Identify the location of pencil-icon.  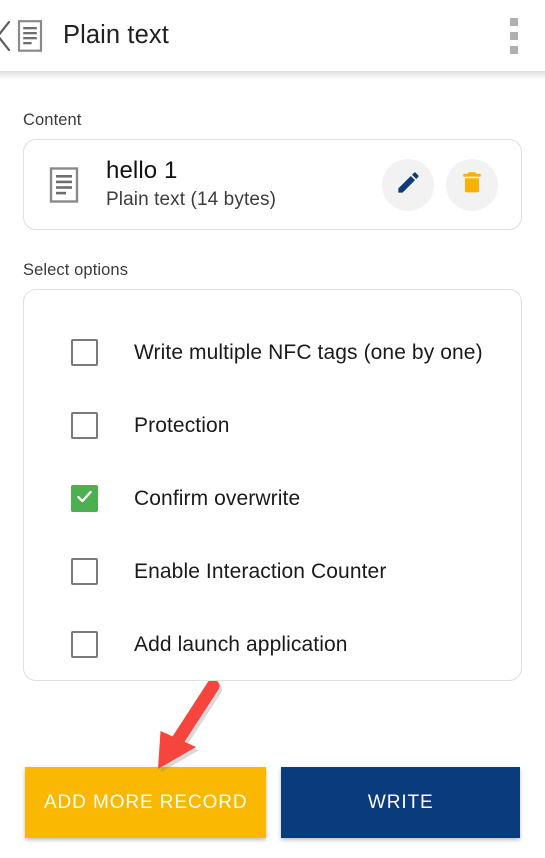
(408, 185).